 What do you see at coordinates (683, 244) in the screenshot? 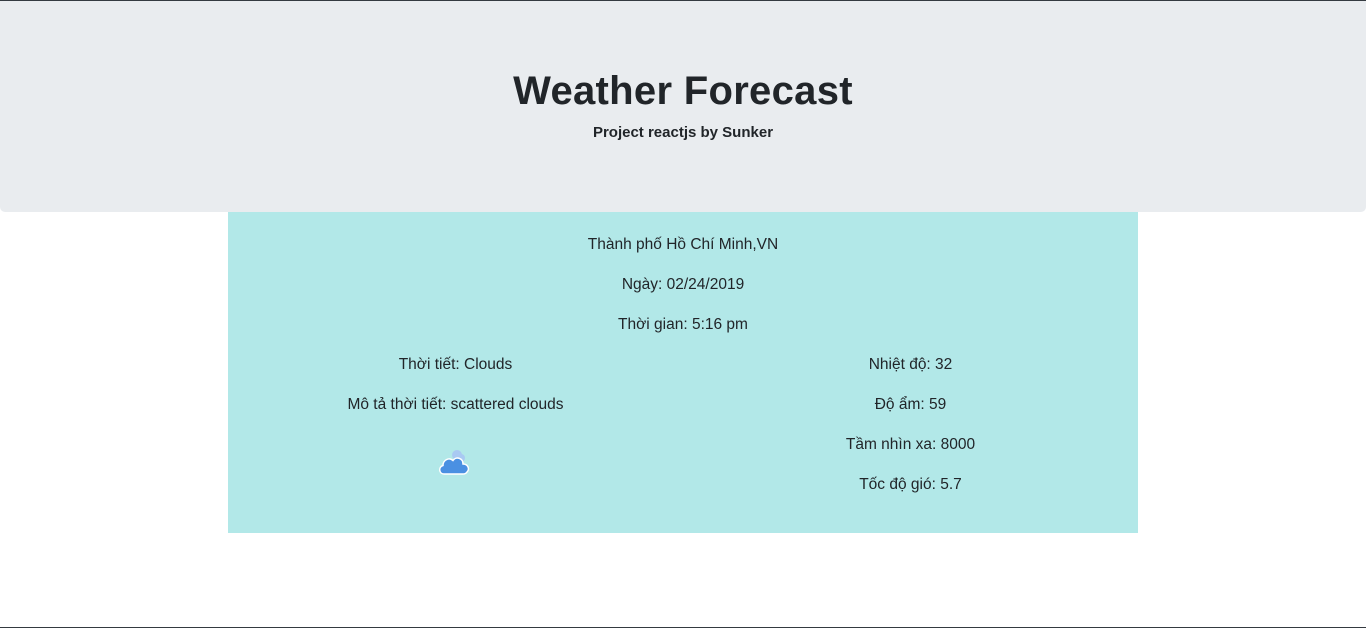
I see `city-label: Thành phố Hồ Chí Minh,VN` at bounding box center [683, 244].